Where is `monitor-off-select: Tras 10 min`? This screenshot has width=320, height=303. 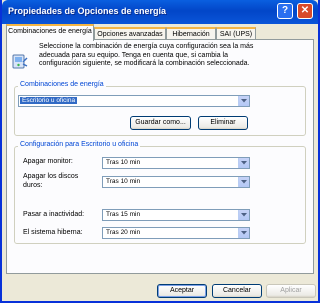 monitor-off-select: Tras 10 min is located at coordinates (176, 163).